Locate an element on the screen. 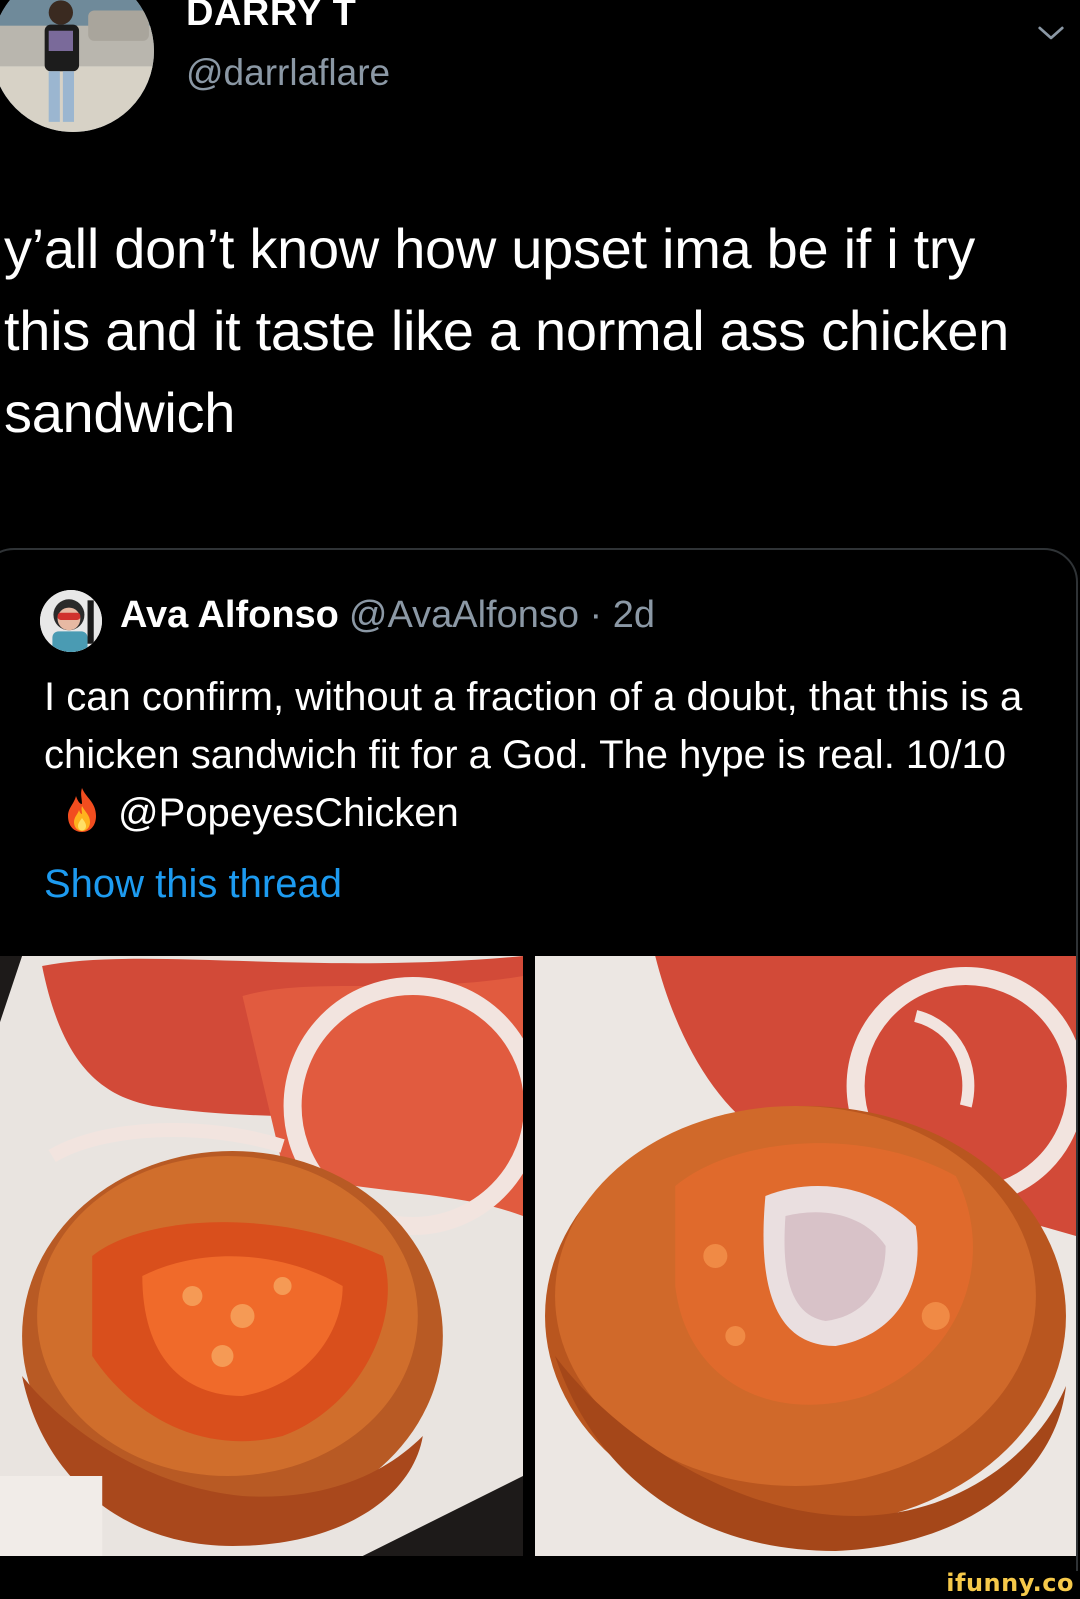 The width and height of the screenshot is (1080, 1599). fire-icon is located at coordinates (82, 810).